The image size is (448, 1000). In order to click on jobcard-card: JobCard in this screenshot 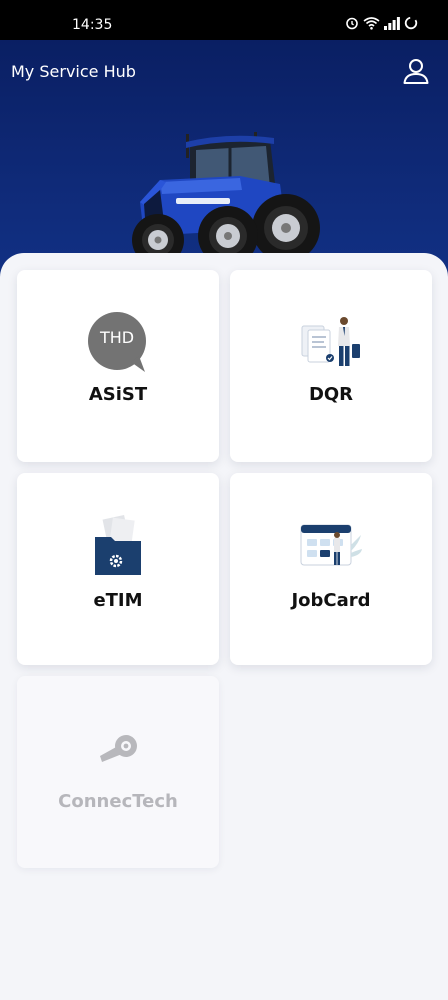, I will do `click(331, 569)`.